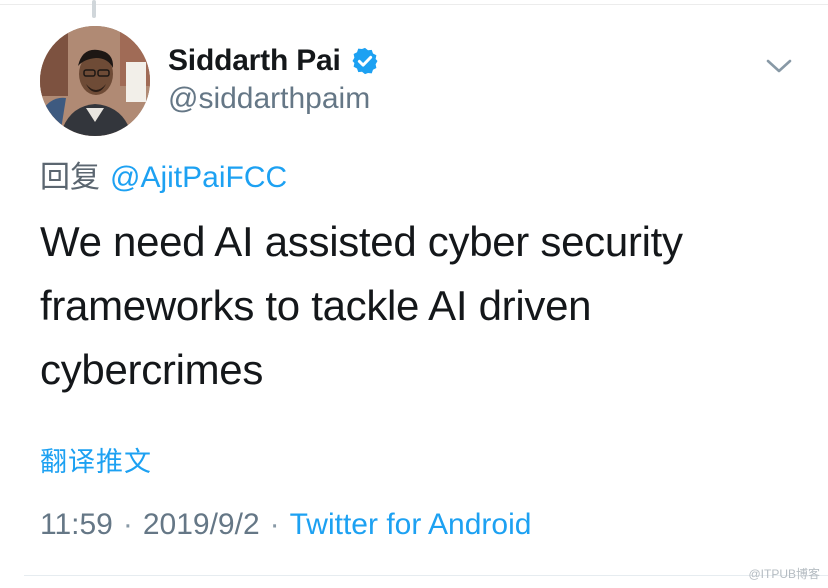  I want to click on reply-prefix: 回复, so click(70, 177).